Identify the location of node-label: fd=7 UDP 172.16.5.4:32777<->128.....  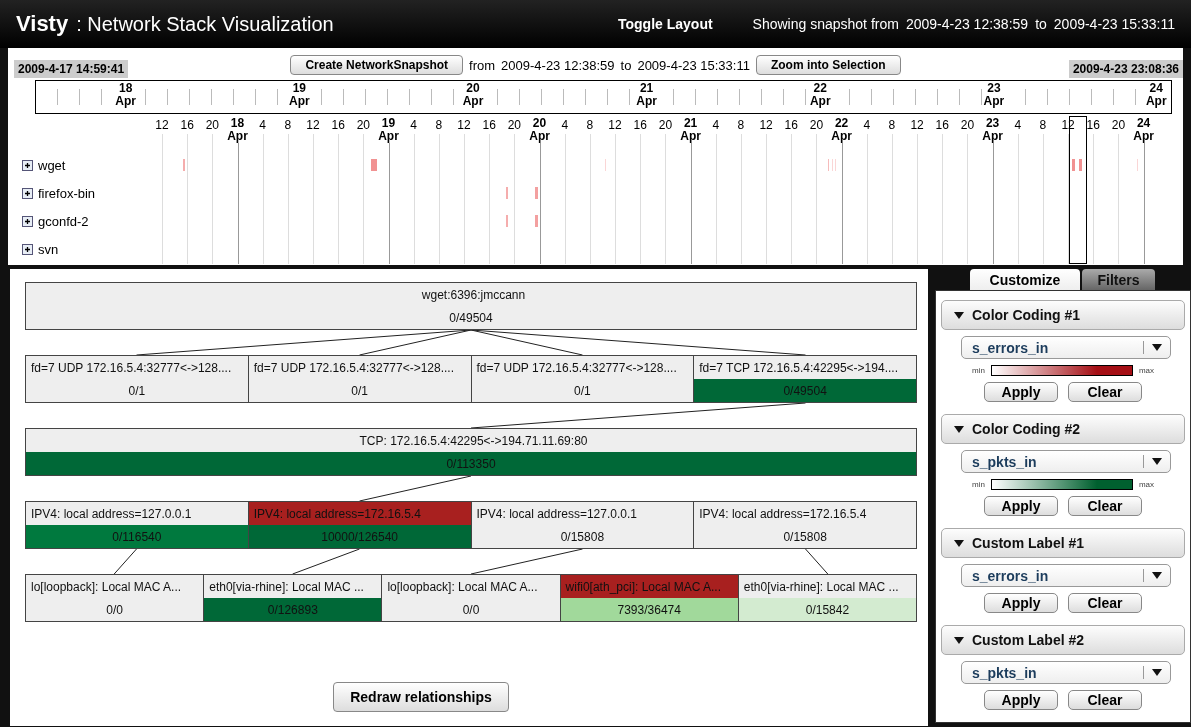
(359, 367).